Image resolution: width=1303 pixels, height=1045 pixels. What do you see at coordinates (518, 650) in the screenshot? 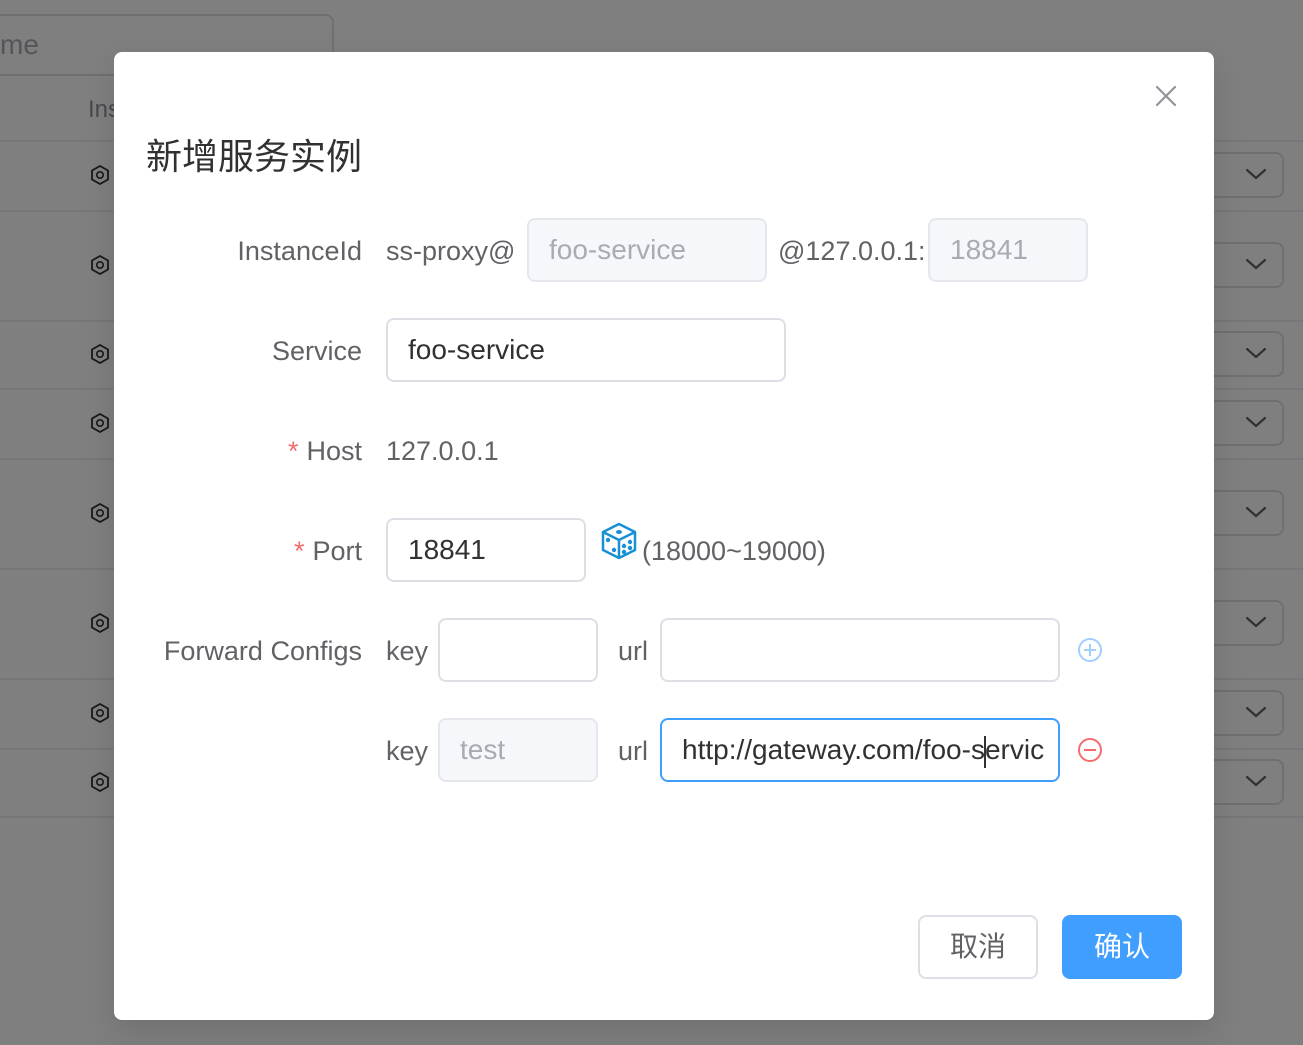
I see `forward-key-input` at bounding box center [518, 650].